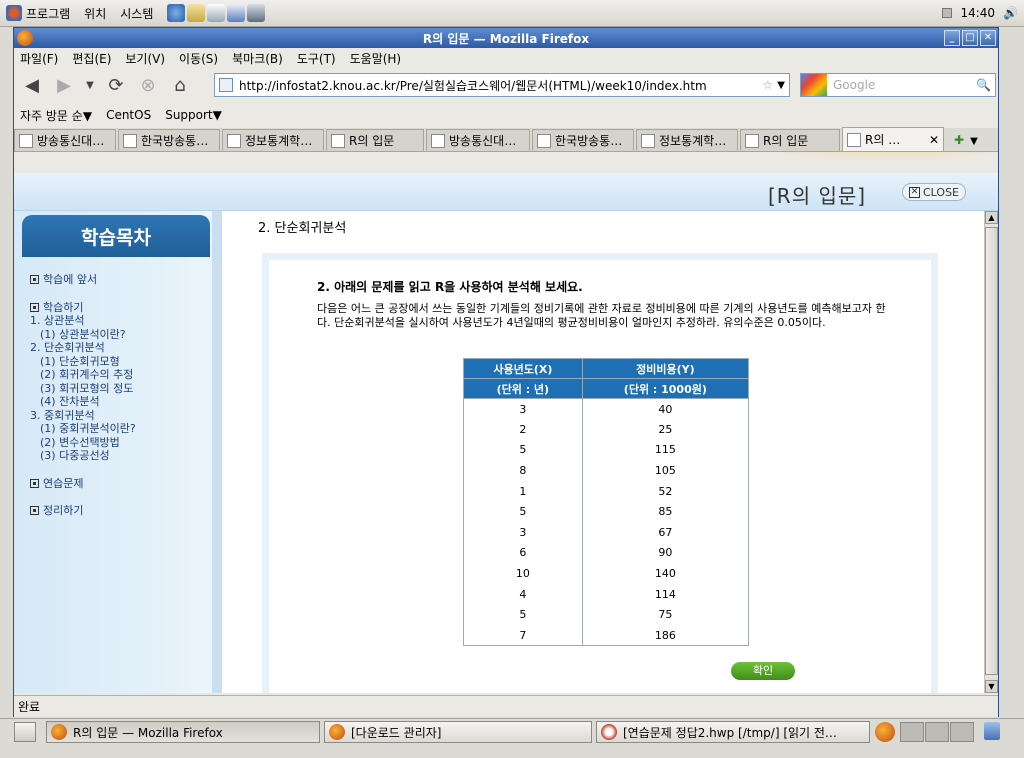 The height and width of the screenshot is (758, 1024). Describe the element at coordinates (665, 512) in the screenshot. I see `cell-y: 85` at that location.